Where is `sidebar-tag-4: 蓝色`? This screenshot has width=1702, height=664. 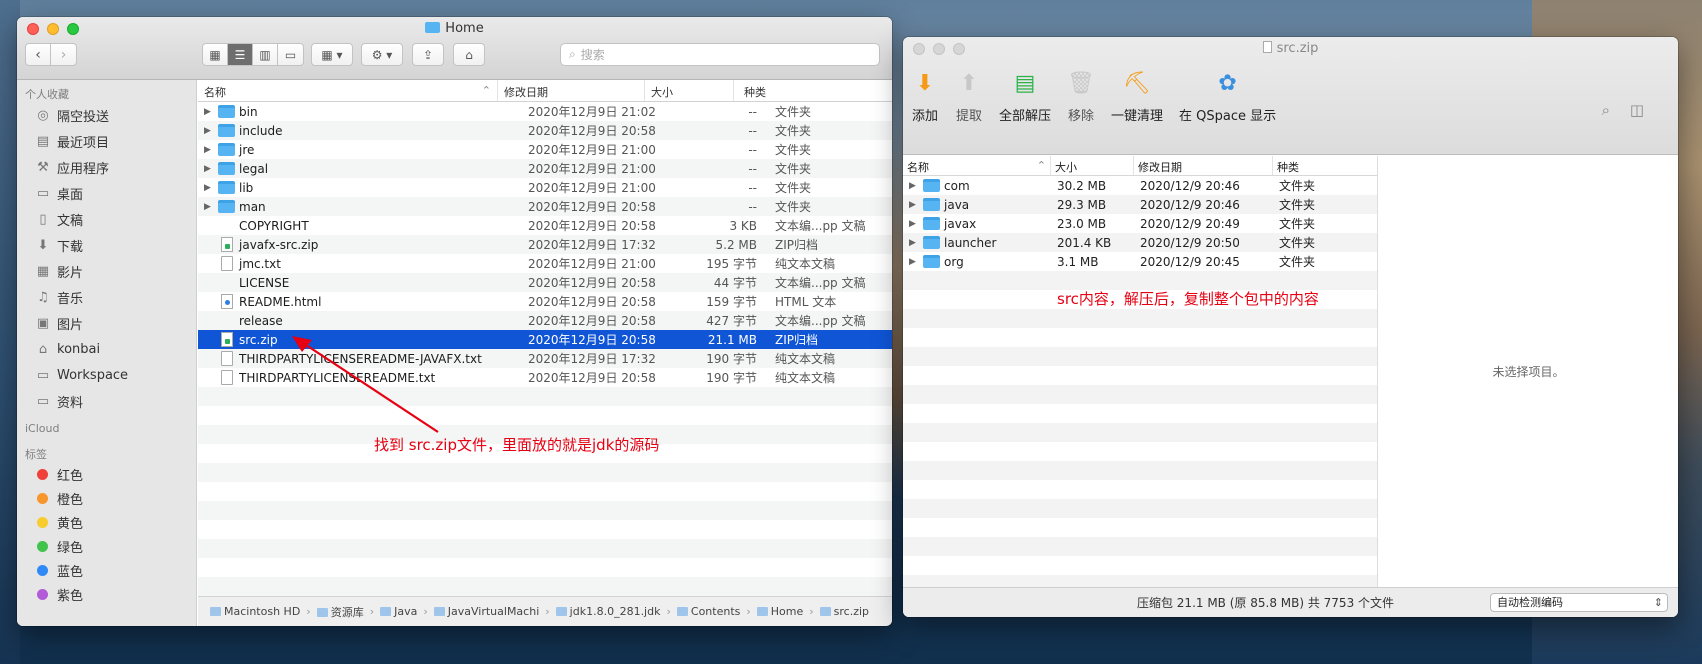 sidebar-tag-4: 蓝色 is located at coordinates (106, 570).